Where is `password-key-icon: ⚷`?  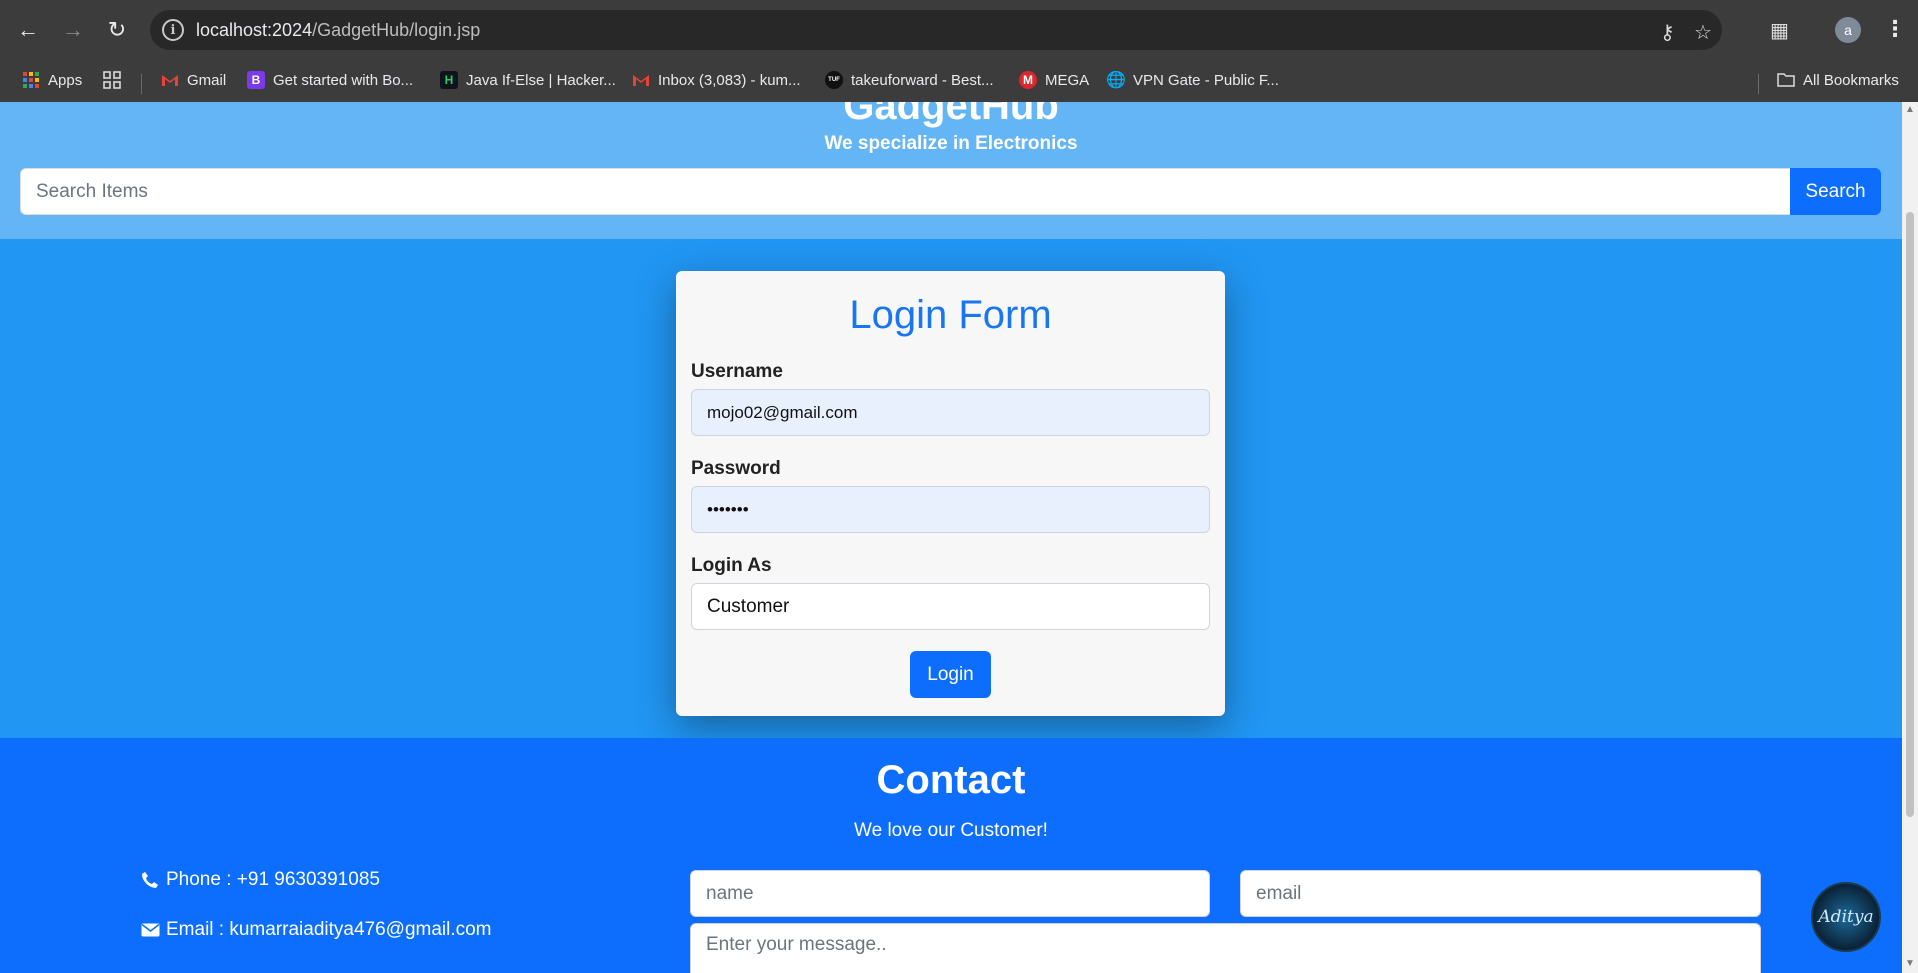 password-key-icon: ⚷ is located at coordinates (1667, 32).